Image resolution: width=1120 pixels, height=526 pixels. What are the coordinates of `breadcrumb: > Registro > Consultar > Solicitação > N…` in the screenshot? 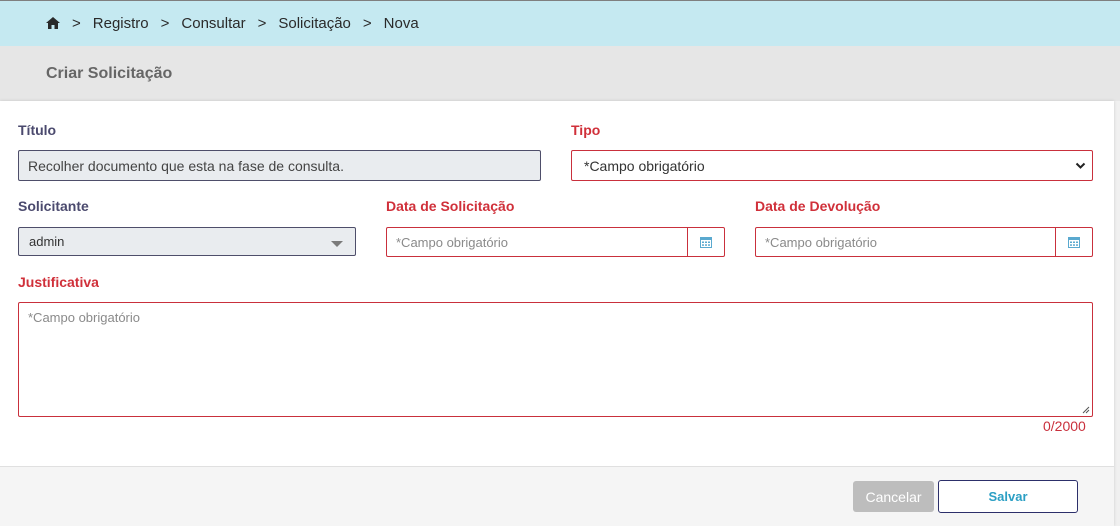 It's located at (560, 23).